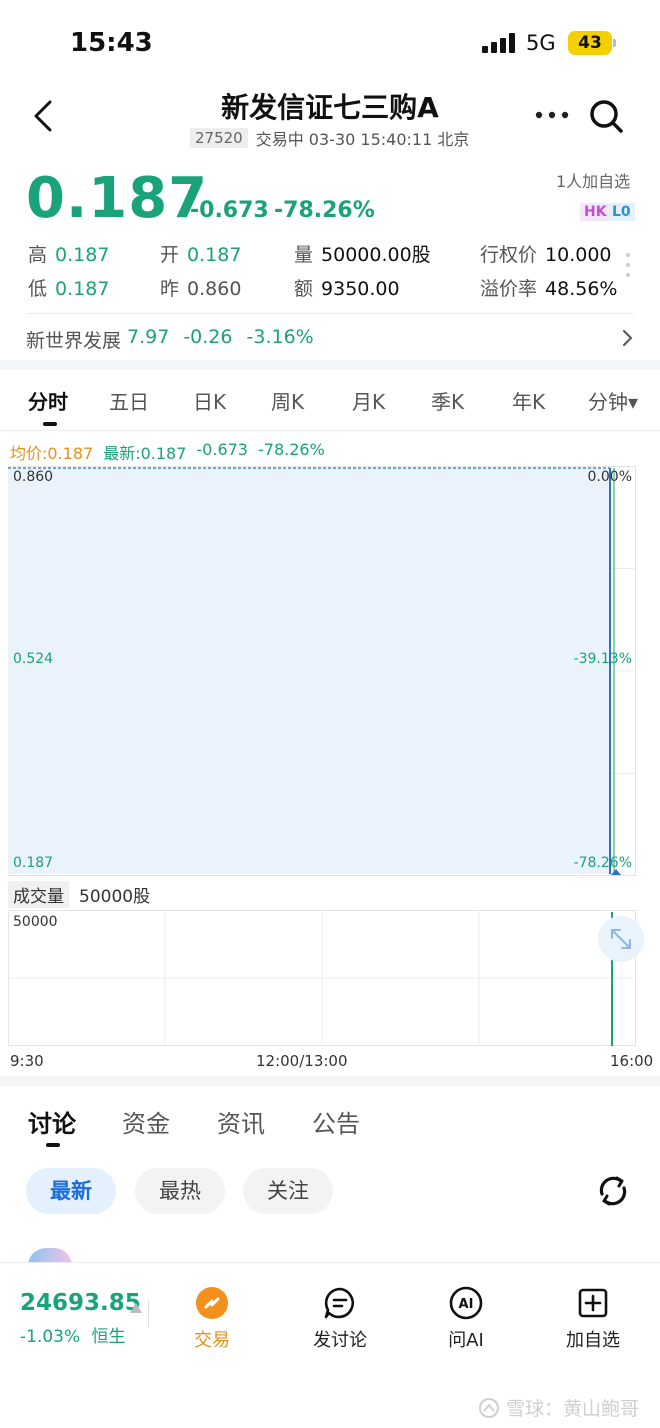  Describe the element at coordinates (499, 43) in the screenshot. I see `cellular-signal-icon` at that location.